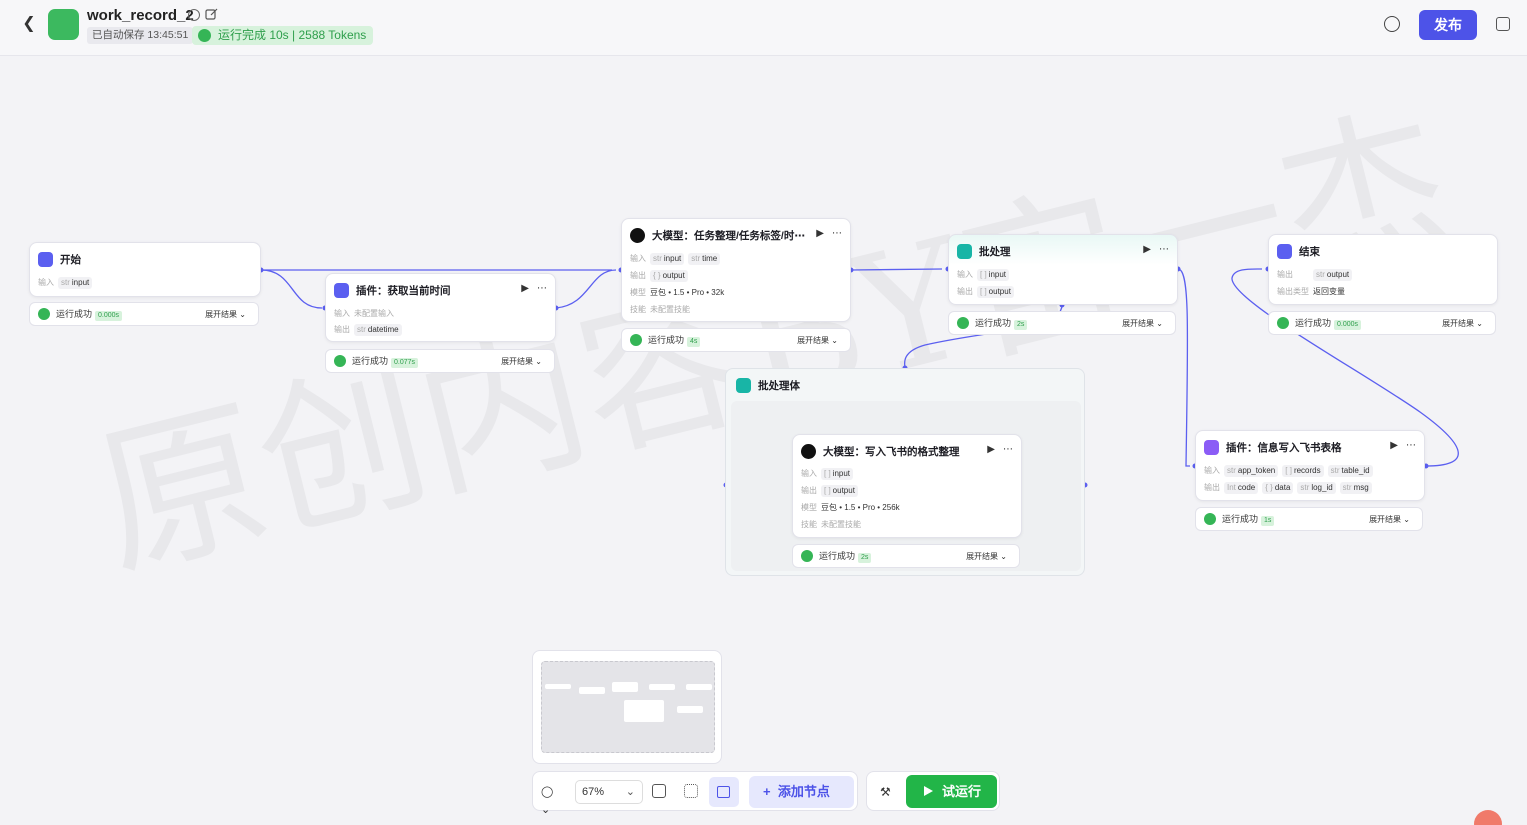 This screenshot has width=1527, height=825. I want to click on run-toolbar: ⚒ 试运行, so click(933, 791).